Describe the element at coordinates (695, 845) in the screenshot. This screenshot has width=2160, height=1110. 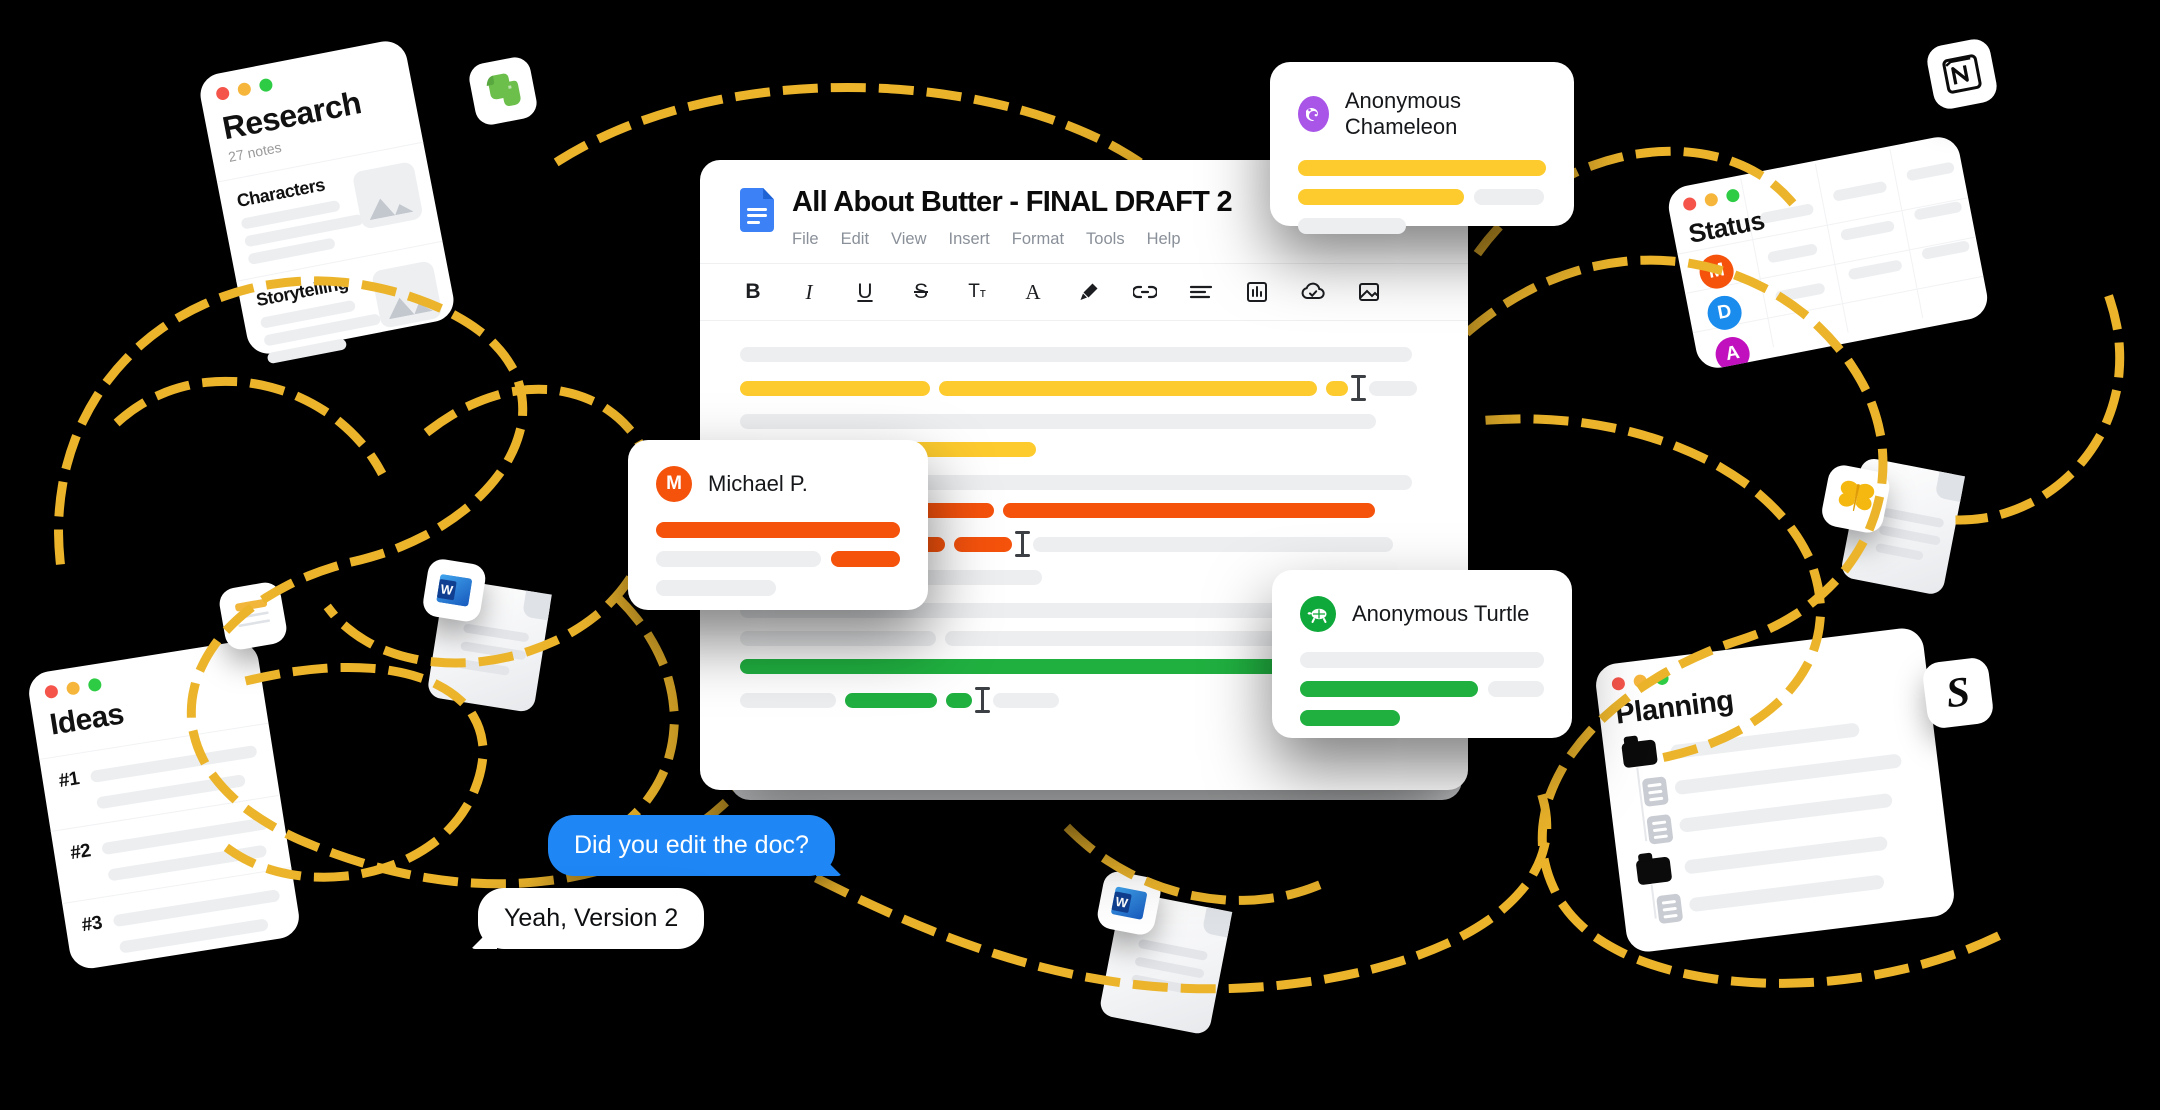
I see `chat-bubble-outgoing: Did you edit the doc?` at that location.